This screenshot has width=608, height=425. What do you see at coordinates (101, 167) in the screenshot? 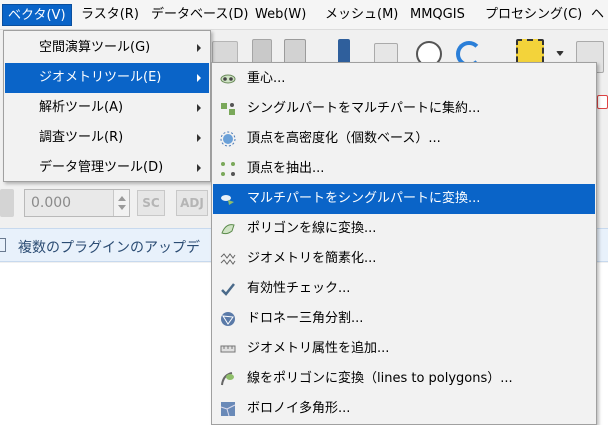
I see `menu-item-label: データ管理ツール(D)` at bounding box center [101, 167].